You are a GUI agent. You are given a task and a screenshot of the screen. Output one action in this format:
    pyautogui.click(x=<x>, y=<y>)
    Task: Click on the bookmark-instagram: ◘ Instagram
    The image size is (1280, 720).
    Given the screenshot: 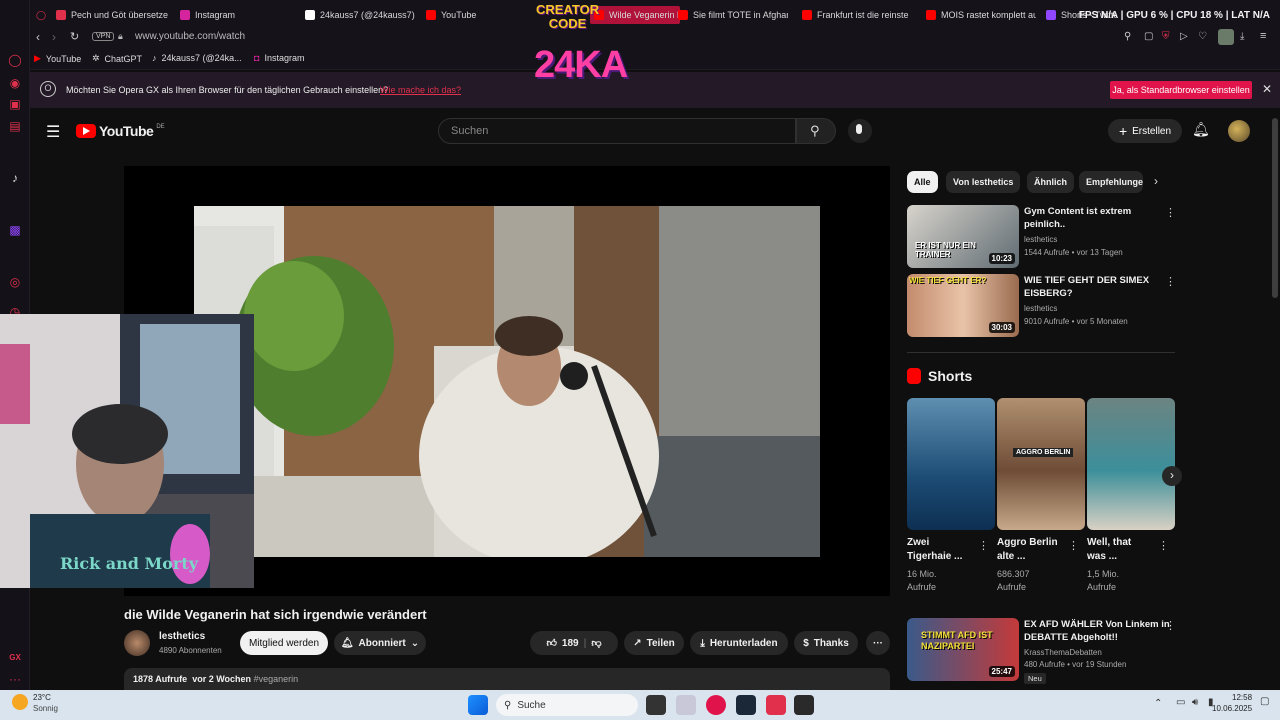 What is the action you would take?
    pyautogui.click(x=279, y=58)
    